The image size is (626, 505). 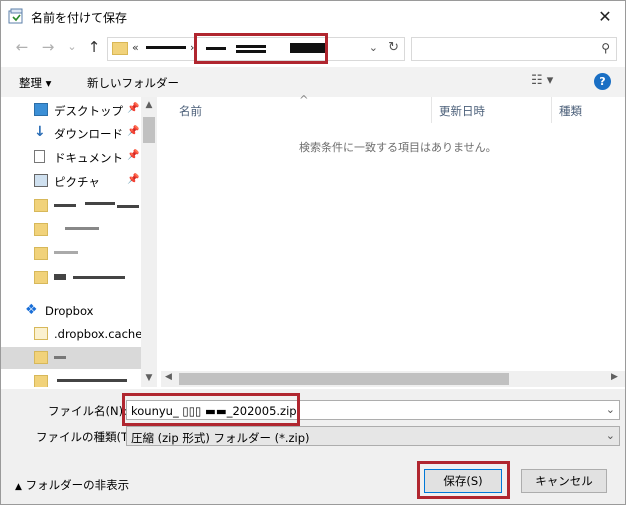 I want to click on window-title: 名前を付けて保存, so click(x=79, y=18).